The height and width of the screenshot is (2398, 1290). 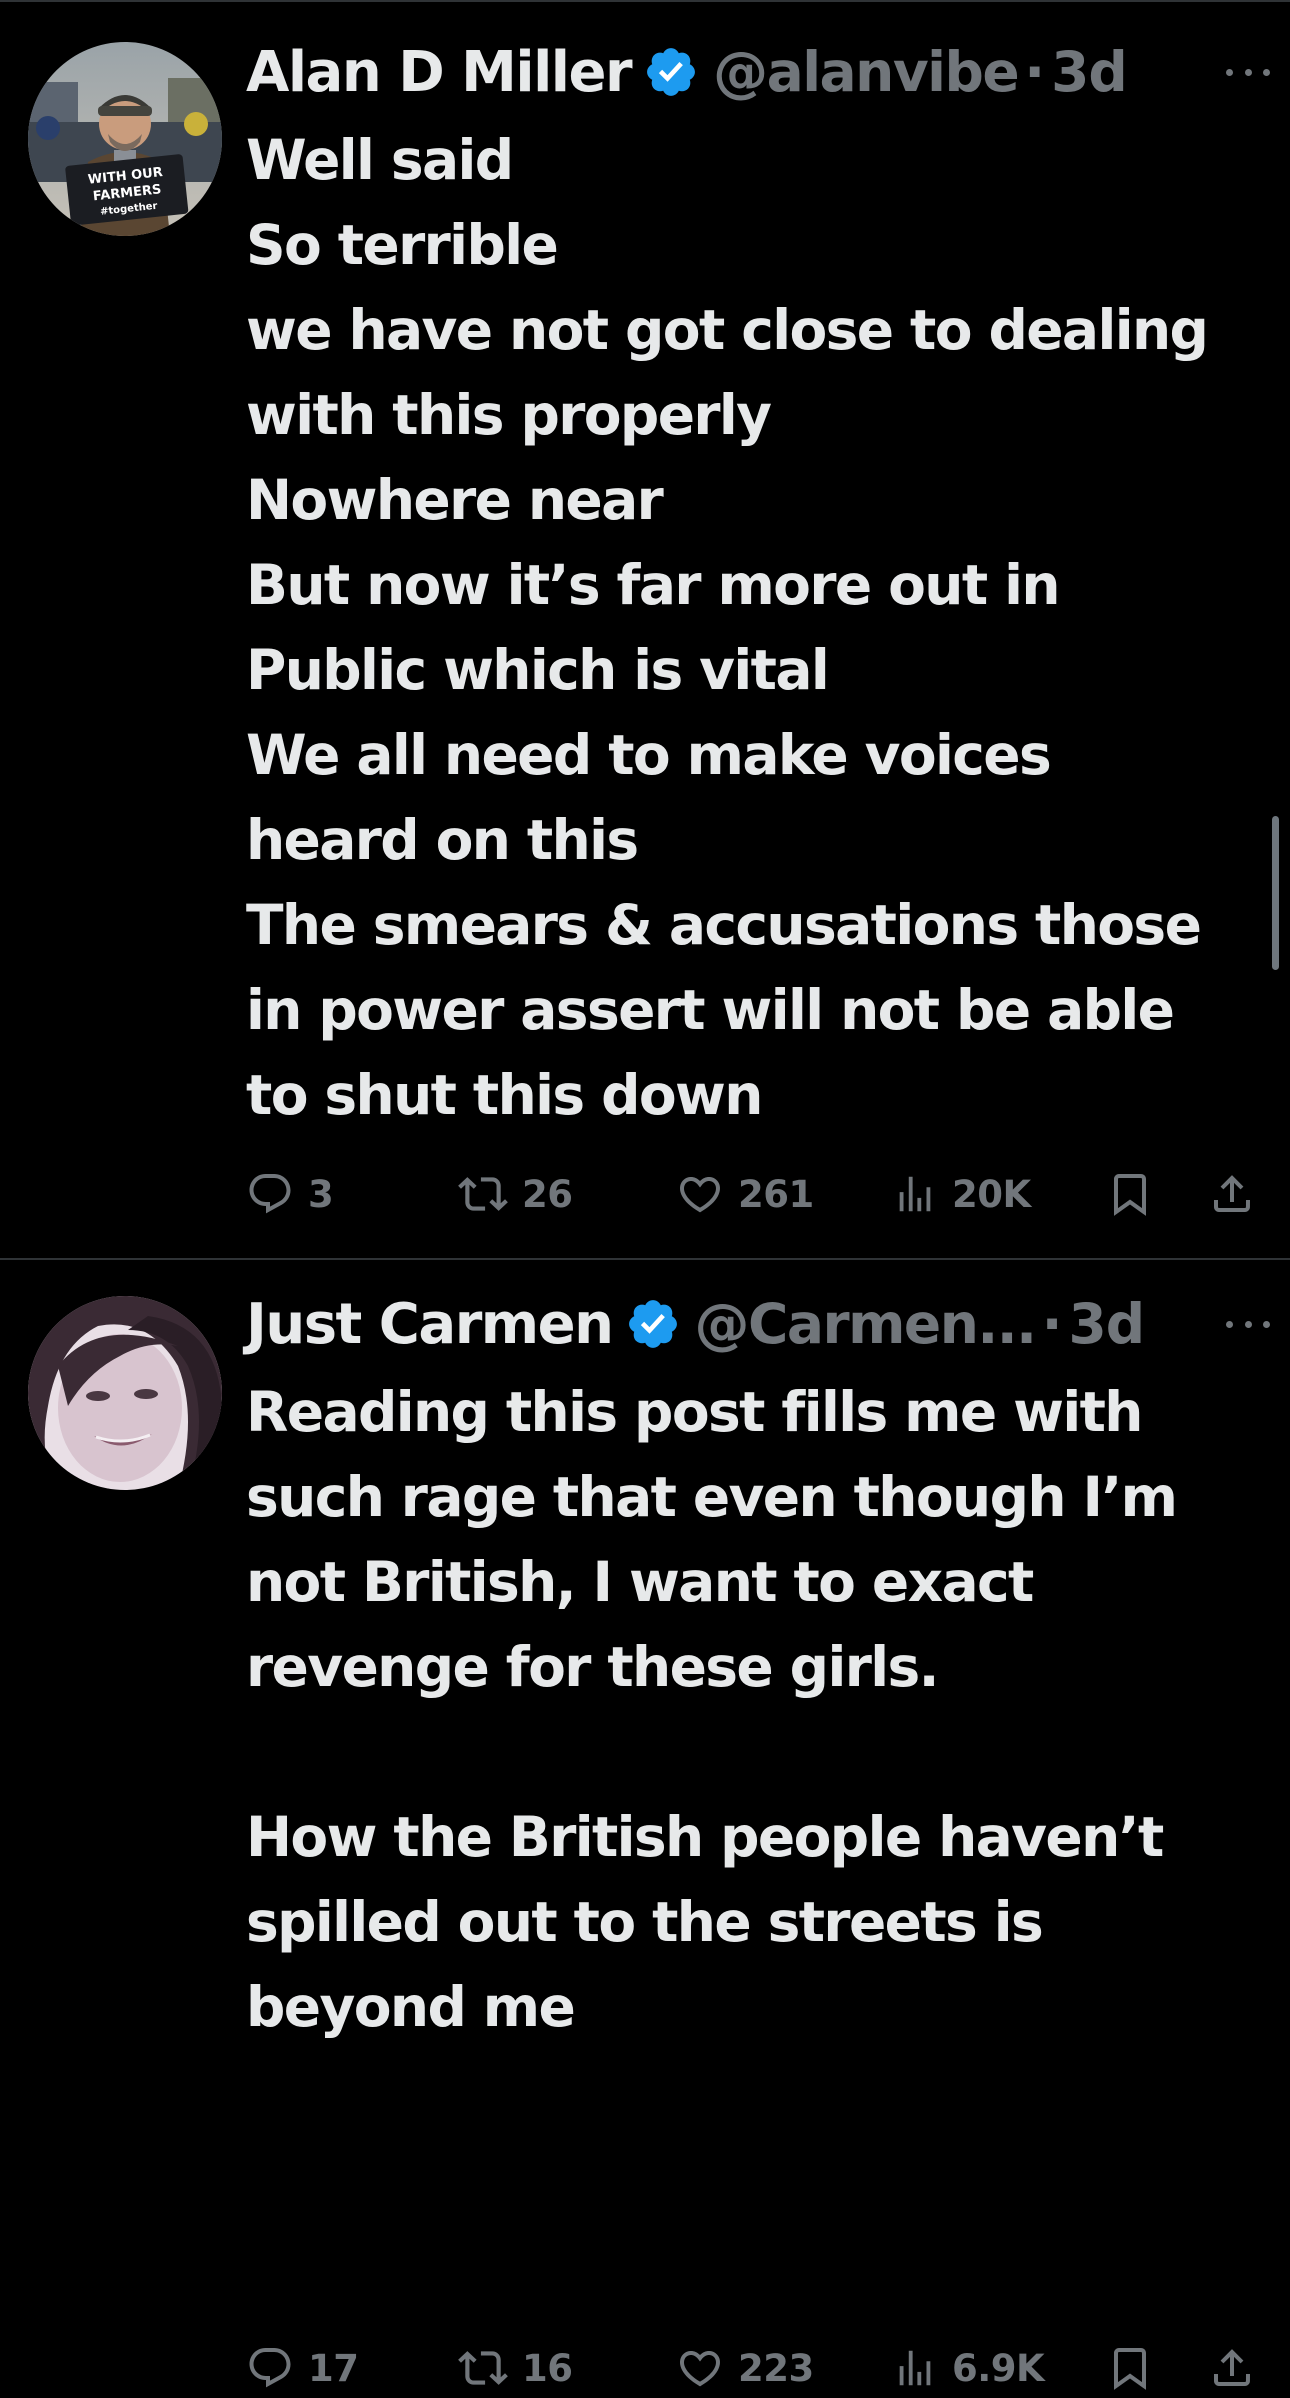 I want to click on views-button: 20K, so click(x=961, y=1194).